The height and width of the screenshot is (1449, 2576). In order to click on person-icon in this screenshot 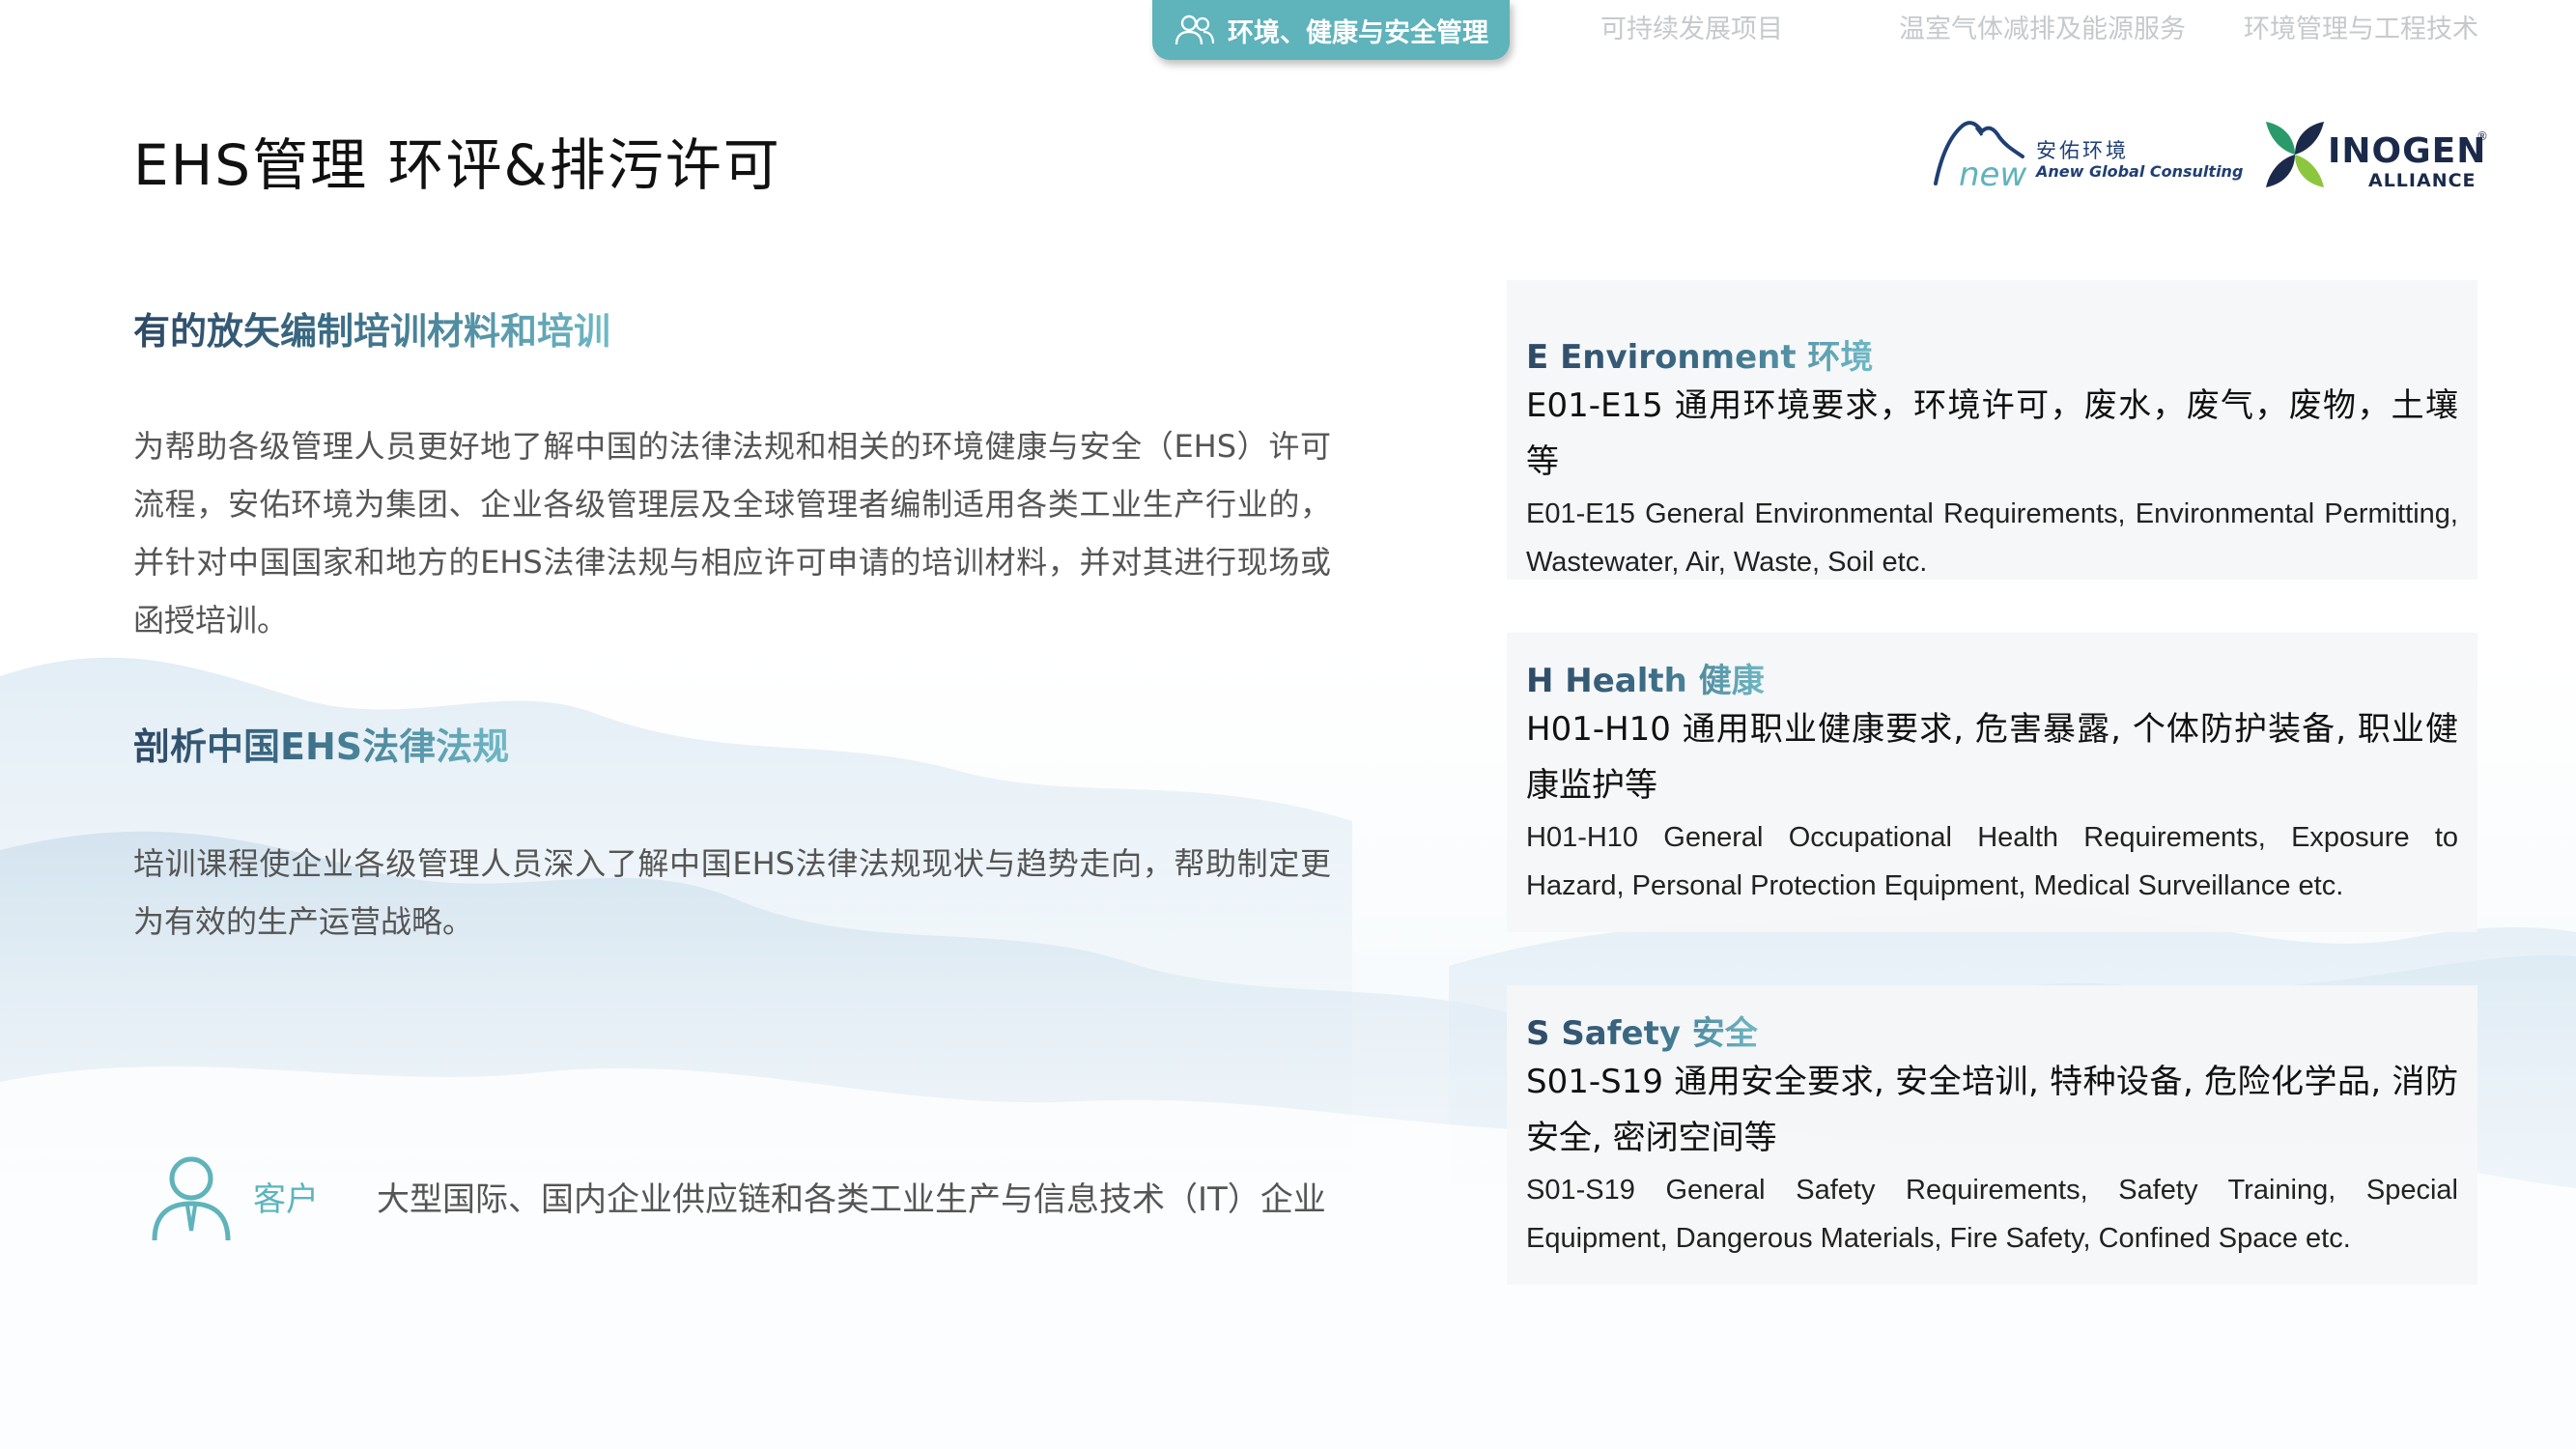, I will do `click(191, 1198)`.